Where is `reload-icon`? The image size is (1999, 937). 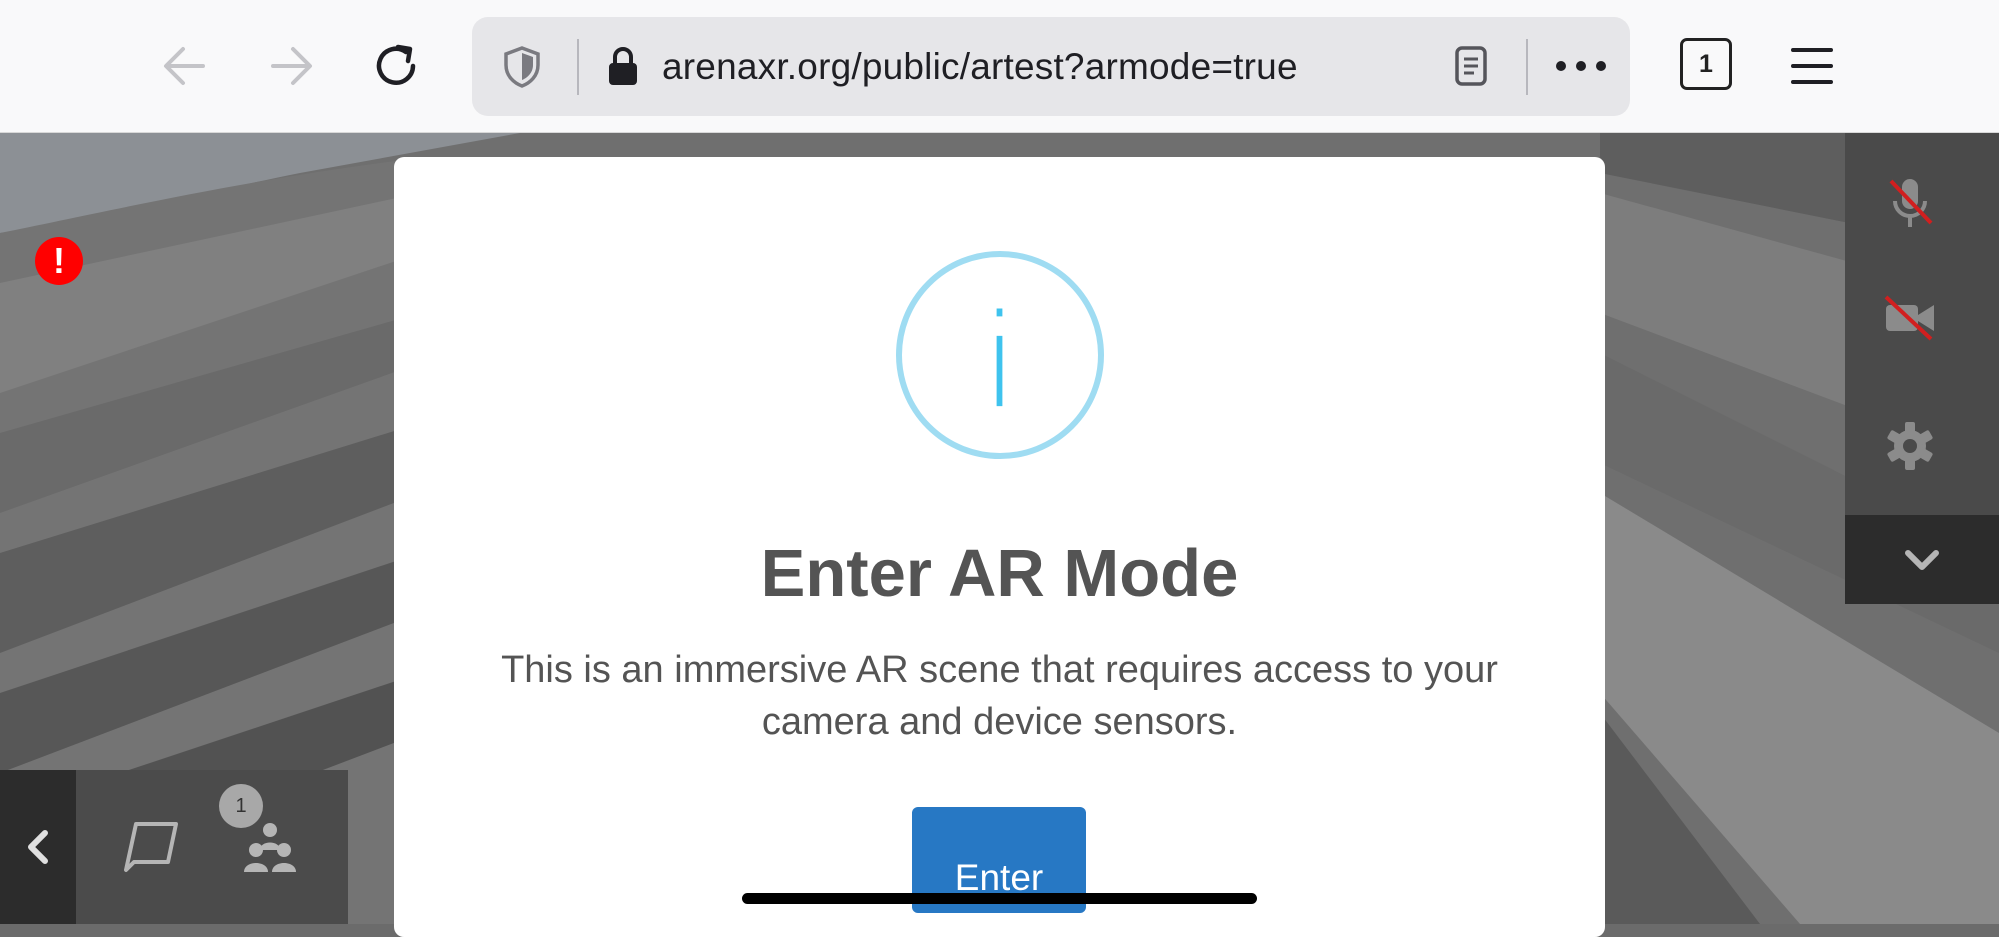 reload-icon is located at coordinates (396, 64).